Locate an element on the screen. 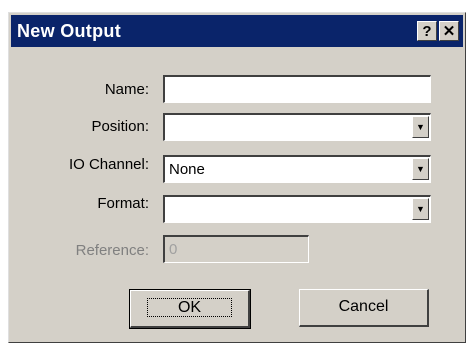 This screenshot has width=470, height=345. format-select: ▼ is located at coordinates (297, 209).